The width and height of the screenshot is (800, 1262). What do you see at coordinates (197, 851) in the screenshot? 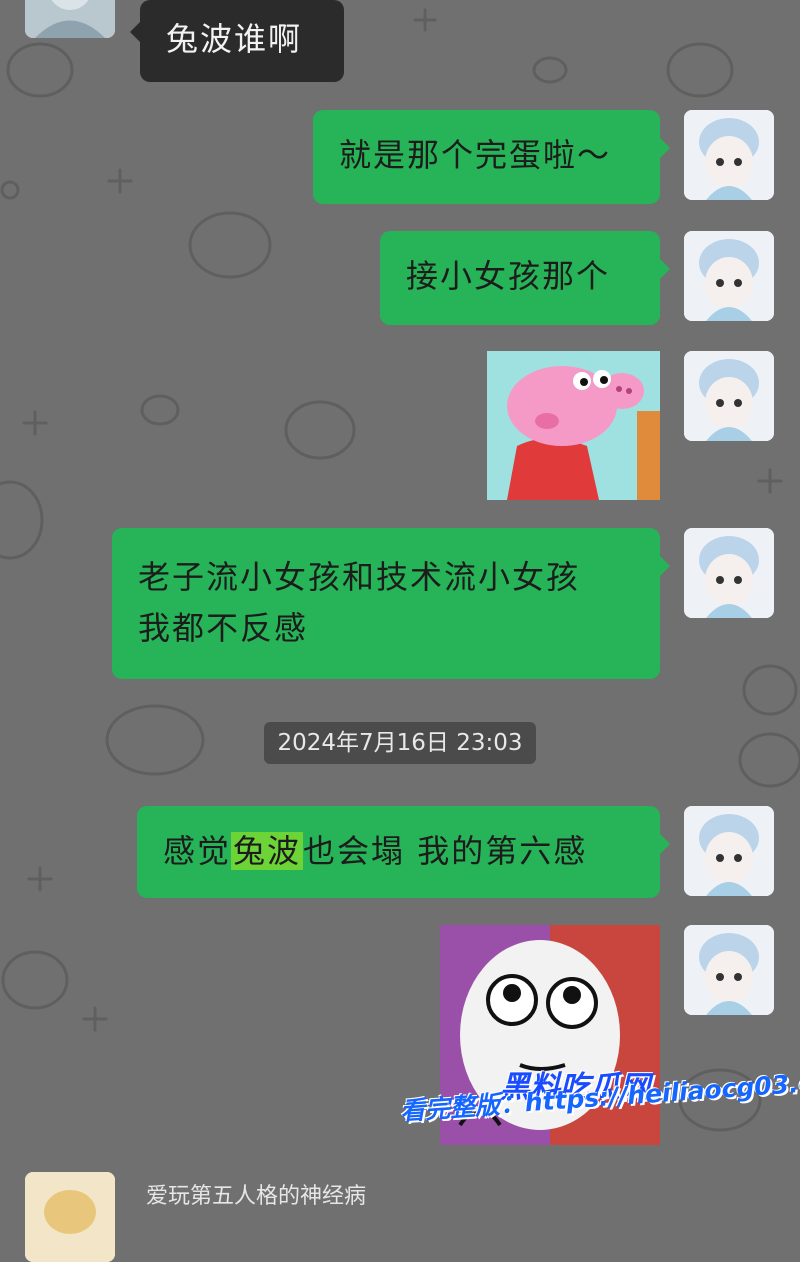
I see `message-text-part: 感觉` at bounding box center [197, 851].